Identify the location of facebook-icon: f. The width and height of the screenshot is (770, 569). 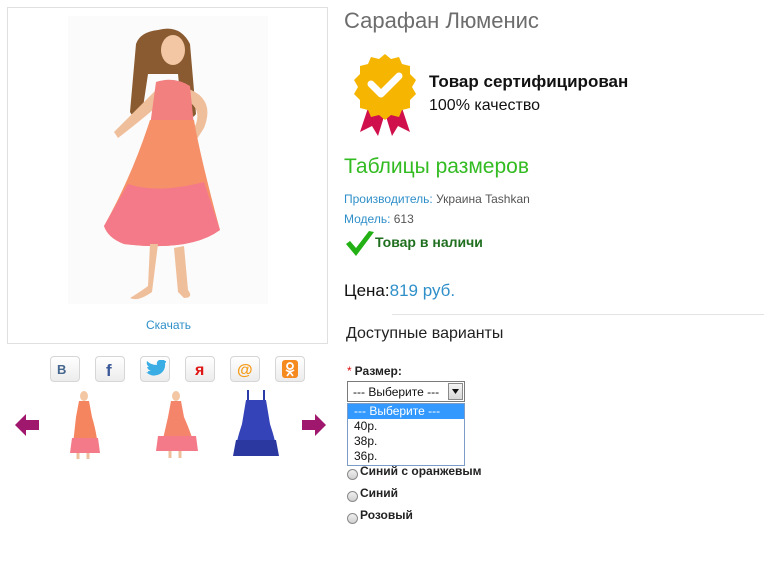
(109, 369).